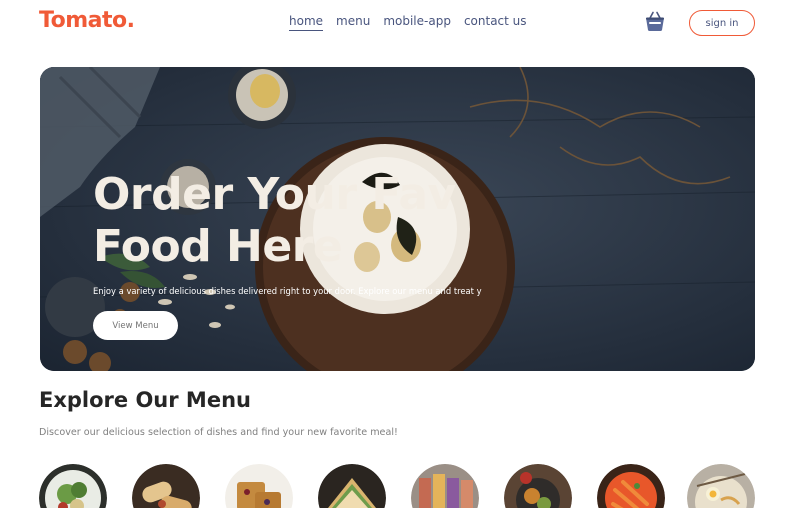  Describe the element at coordinates (397, 486) in the screenshot. I see `menu-category-list` at that location.